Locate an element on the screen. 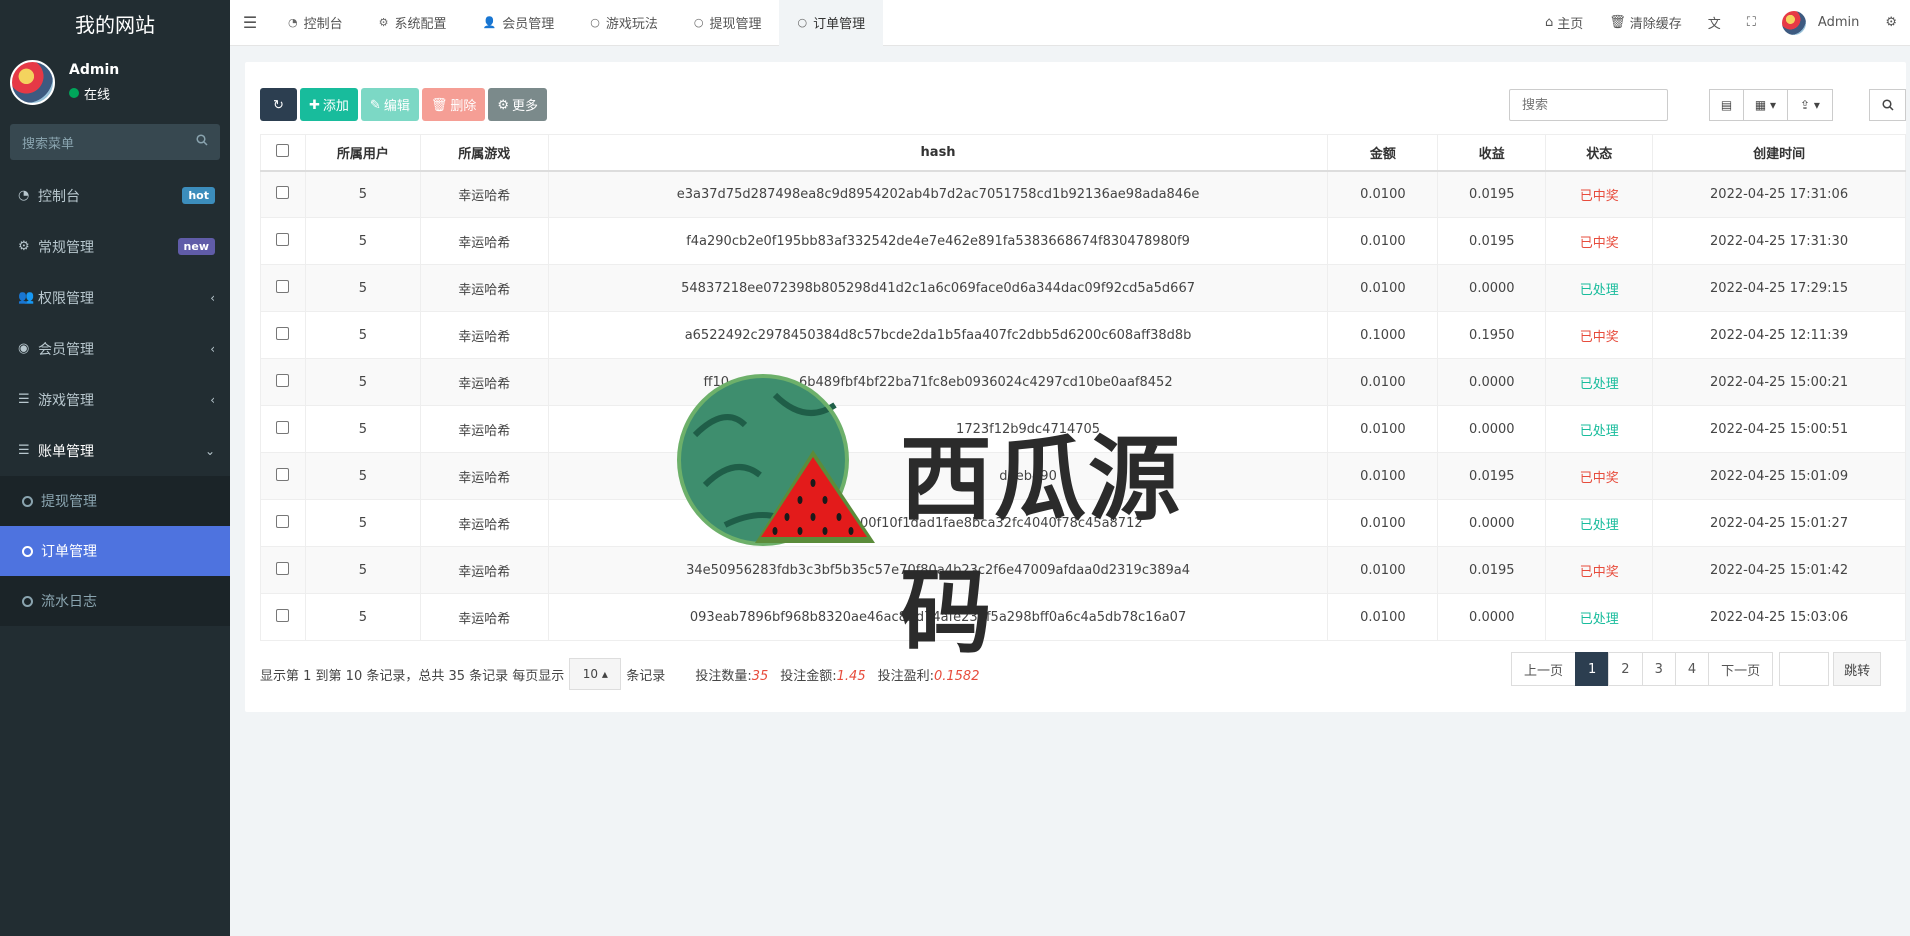 The width and height of the screenshot is (1910, 936). col-created: 创建时间 is located at coordinates (1779, 153).